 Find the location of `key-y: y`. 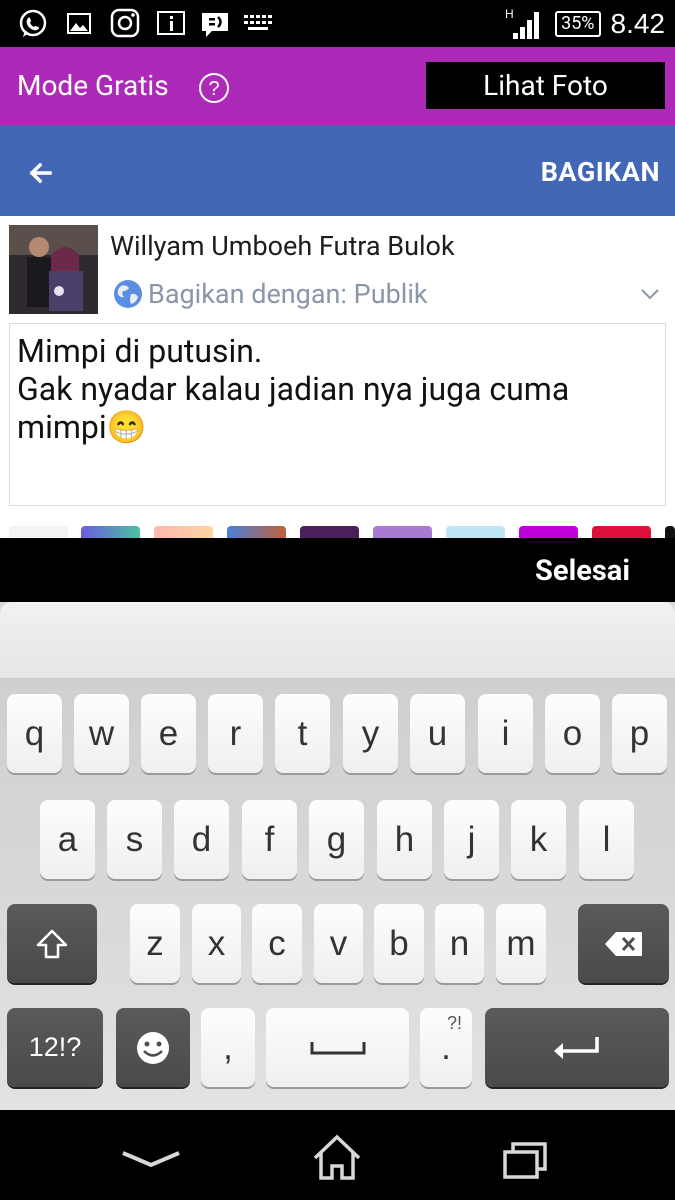

key-y: y is located at coordinates (370, 733).